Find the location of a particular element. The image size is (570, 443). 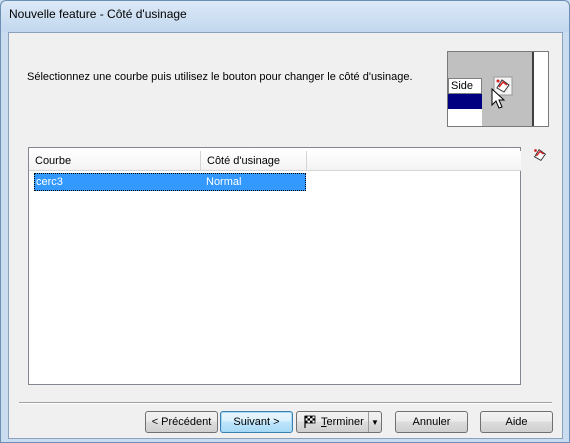

cell-courbe: cerc3 is located at coordinates (49, 182).